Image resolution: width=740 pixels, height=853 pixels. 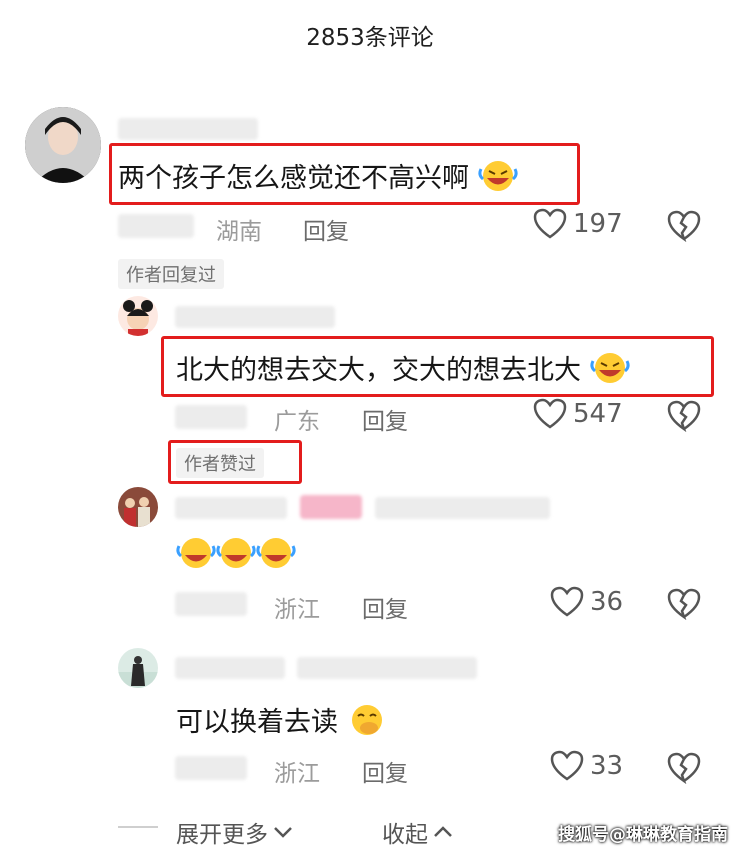 I want to click on like-button: 547, so click(x=578, y=414).